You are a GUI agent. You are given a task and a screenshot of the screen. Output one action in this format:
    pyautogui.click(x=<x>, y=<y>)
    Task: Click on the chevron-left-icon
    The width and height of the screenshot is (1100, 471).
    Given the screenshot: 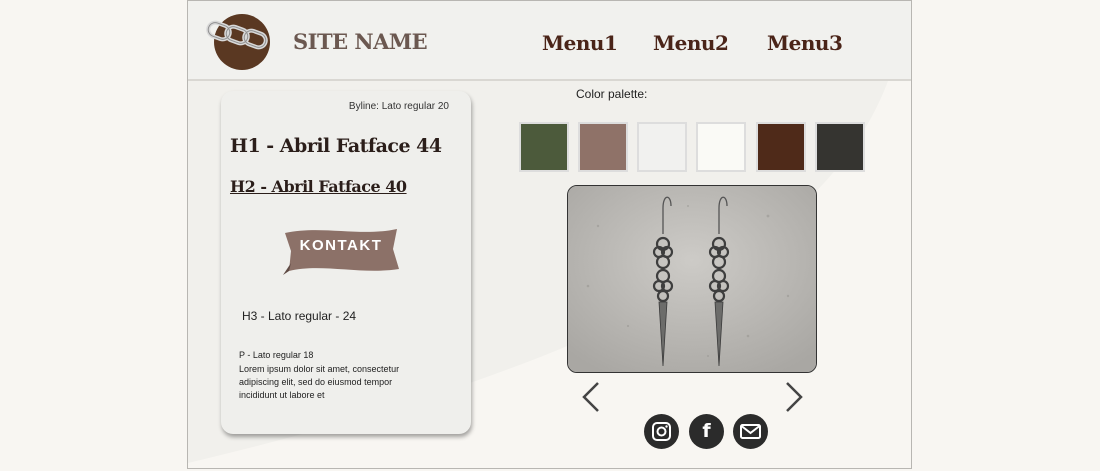 What is the action you would take?
    pyautogui.click(x=590, y=397)
    